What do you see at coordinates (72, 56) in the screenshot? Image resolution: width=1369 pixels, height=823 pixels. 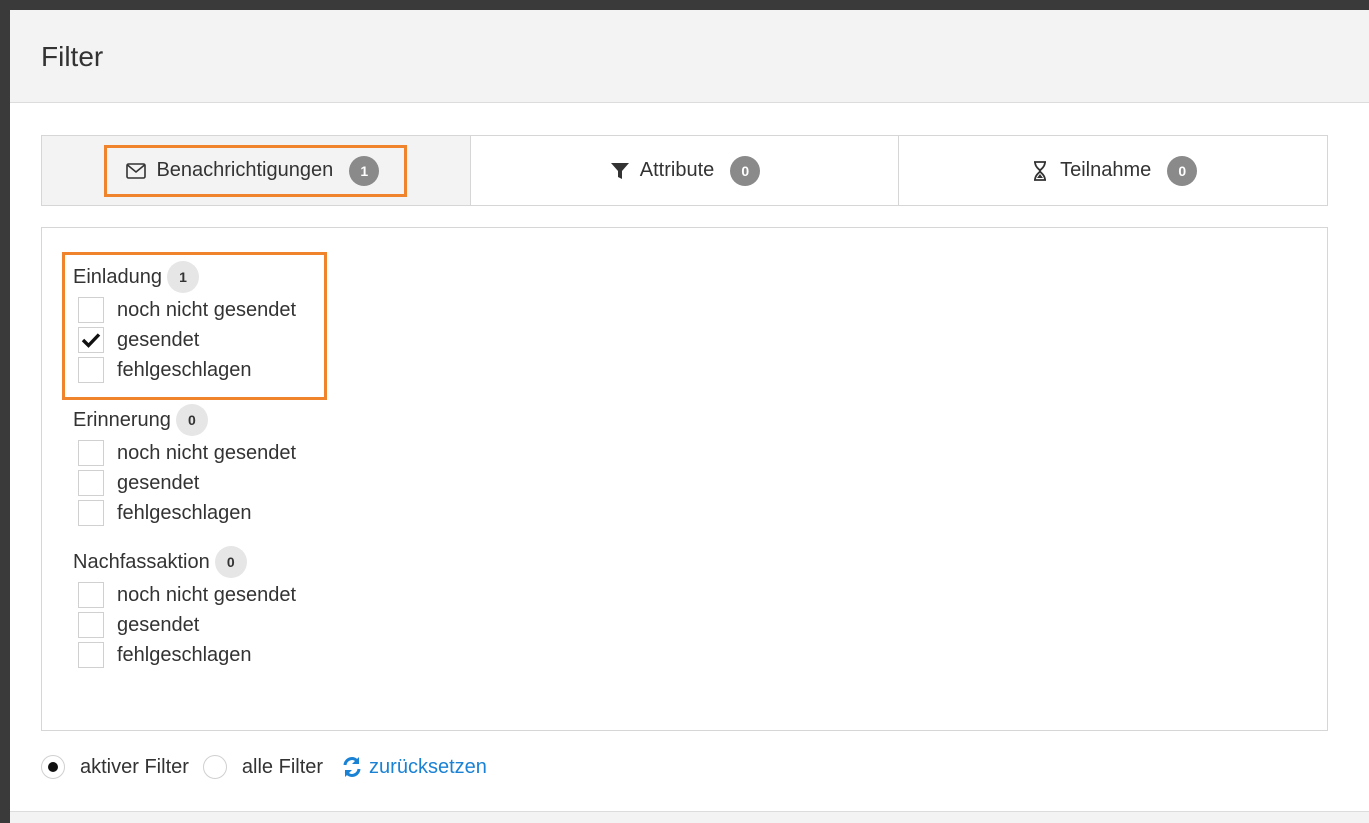 I see `dialog-title: Filter` at bounding box center [72, 56].